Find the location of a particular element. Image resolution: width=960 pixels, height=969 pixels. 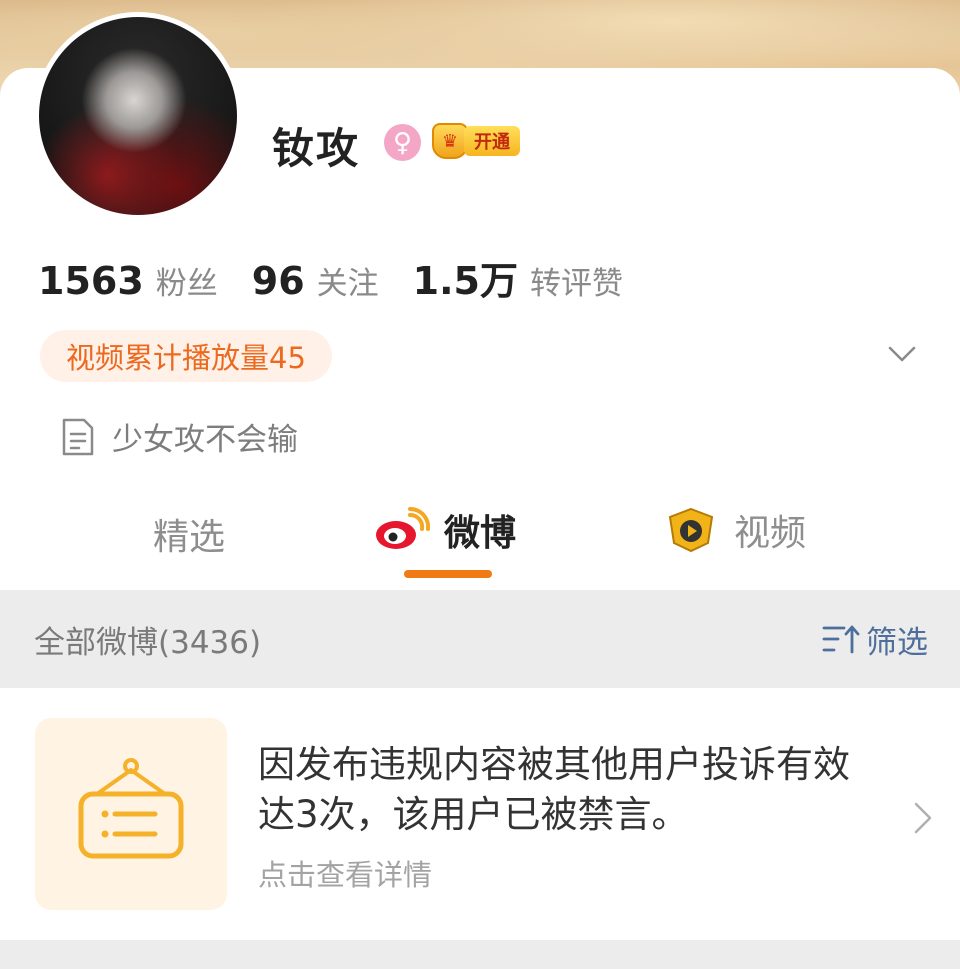

notice-board-icon is located at coordinates (131, 808).